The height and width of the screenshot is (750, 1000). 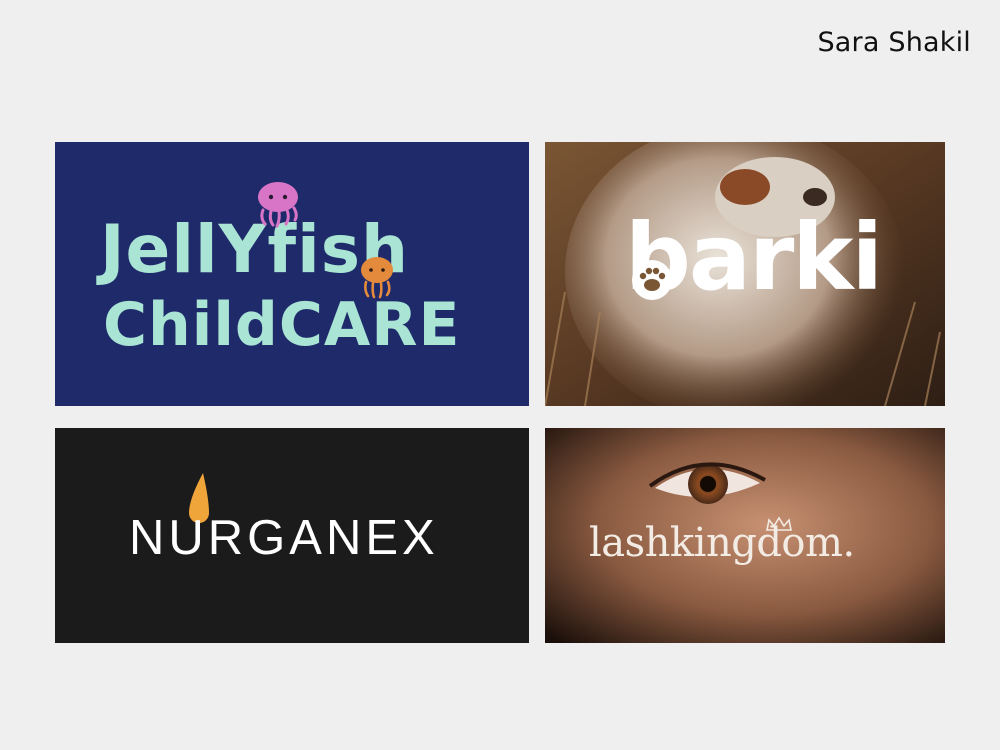 I want to click on jellyfish-logo-art: JellYfish ChildCARE, so click(x=278, y=271).